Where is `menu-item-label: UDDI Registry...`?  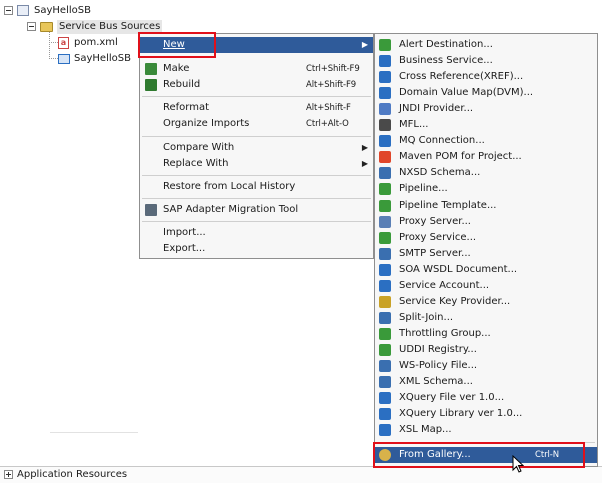 menu-item-label: UDDI Registry... is located at coordinates (438, 349).